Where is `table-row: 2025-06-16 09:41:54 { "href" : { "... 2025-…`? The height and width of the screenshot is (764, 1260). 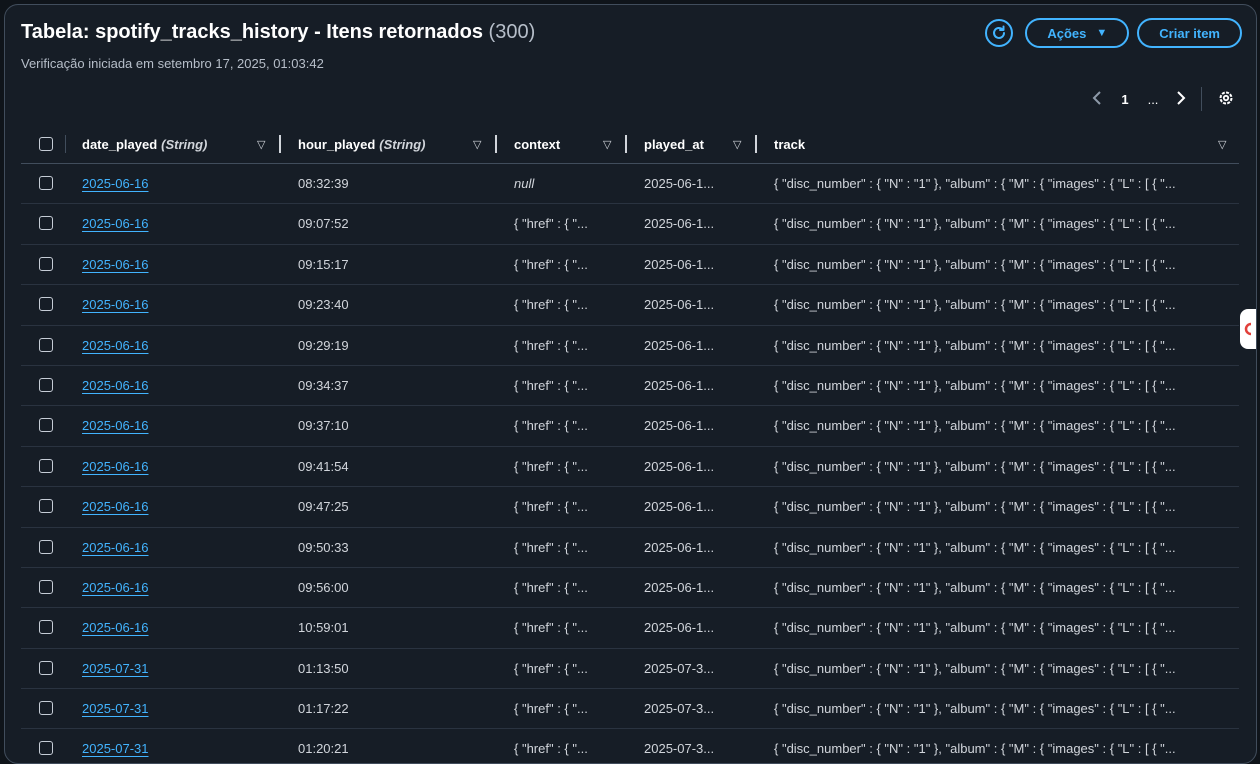 table-row: 2025-06-16 09:41:54 { "href" : { "... 2025-… is located at coordinates (630, 467).